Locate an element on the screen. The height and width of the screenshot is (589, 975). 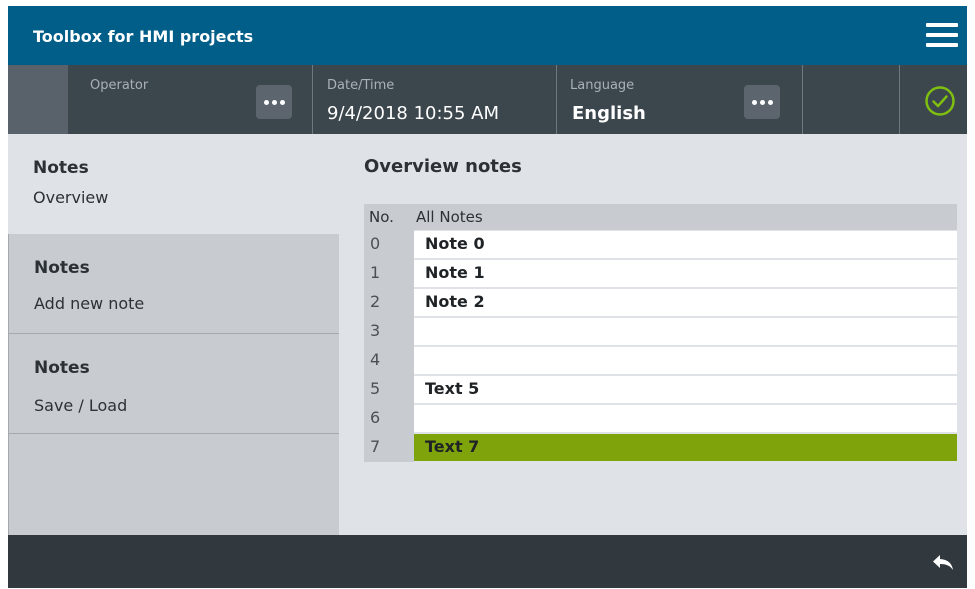
nav-item-subtitle: Overview is located at coordinates (71, 197).